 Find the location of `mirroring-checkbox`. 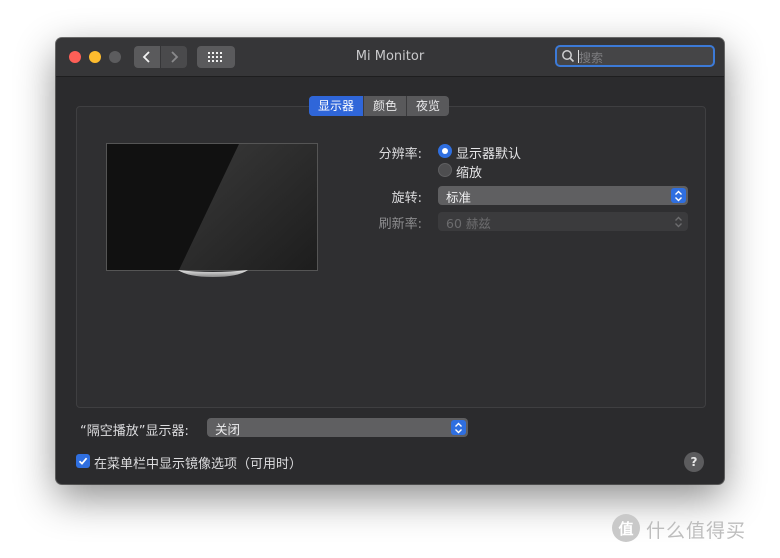

mirroring-checkbox is located at coordinates (83, 461).